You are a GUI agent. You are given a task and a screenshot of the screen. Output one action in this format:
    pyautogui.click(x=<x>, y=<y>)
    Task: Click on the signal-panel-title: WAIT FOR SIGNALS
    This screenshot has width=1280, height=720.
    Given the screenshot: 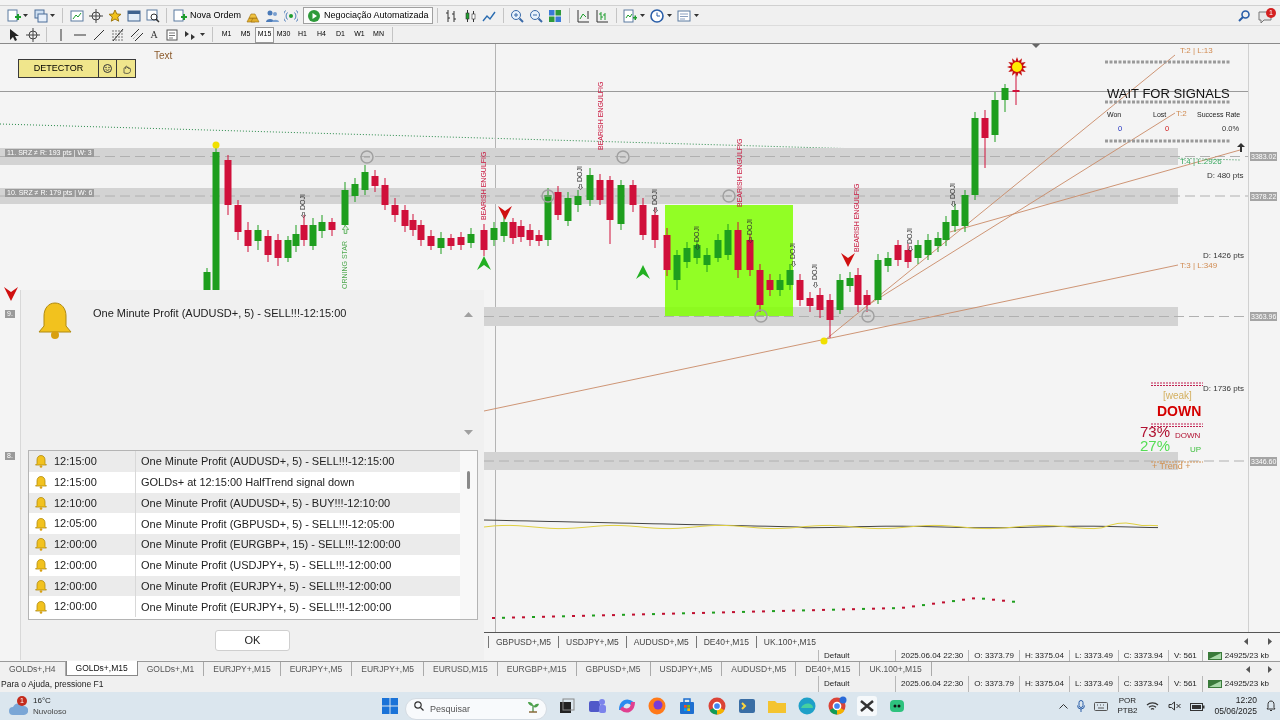 What is the action you would take?
    pyautogui.click(x=1168, y=93)
    